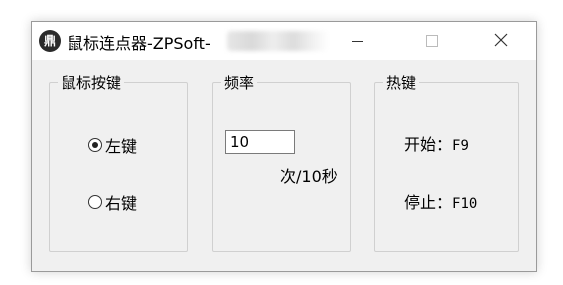  I want to click on maximize-icon, so click(432, 41).